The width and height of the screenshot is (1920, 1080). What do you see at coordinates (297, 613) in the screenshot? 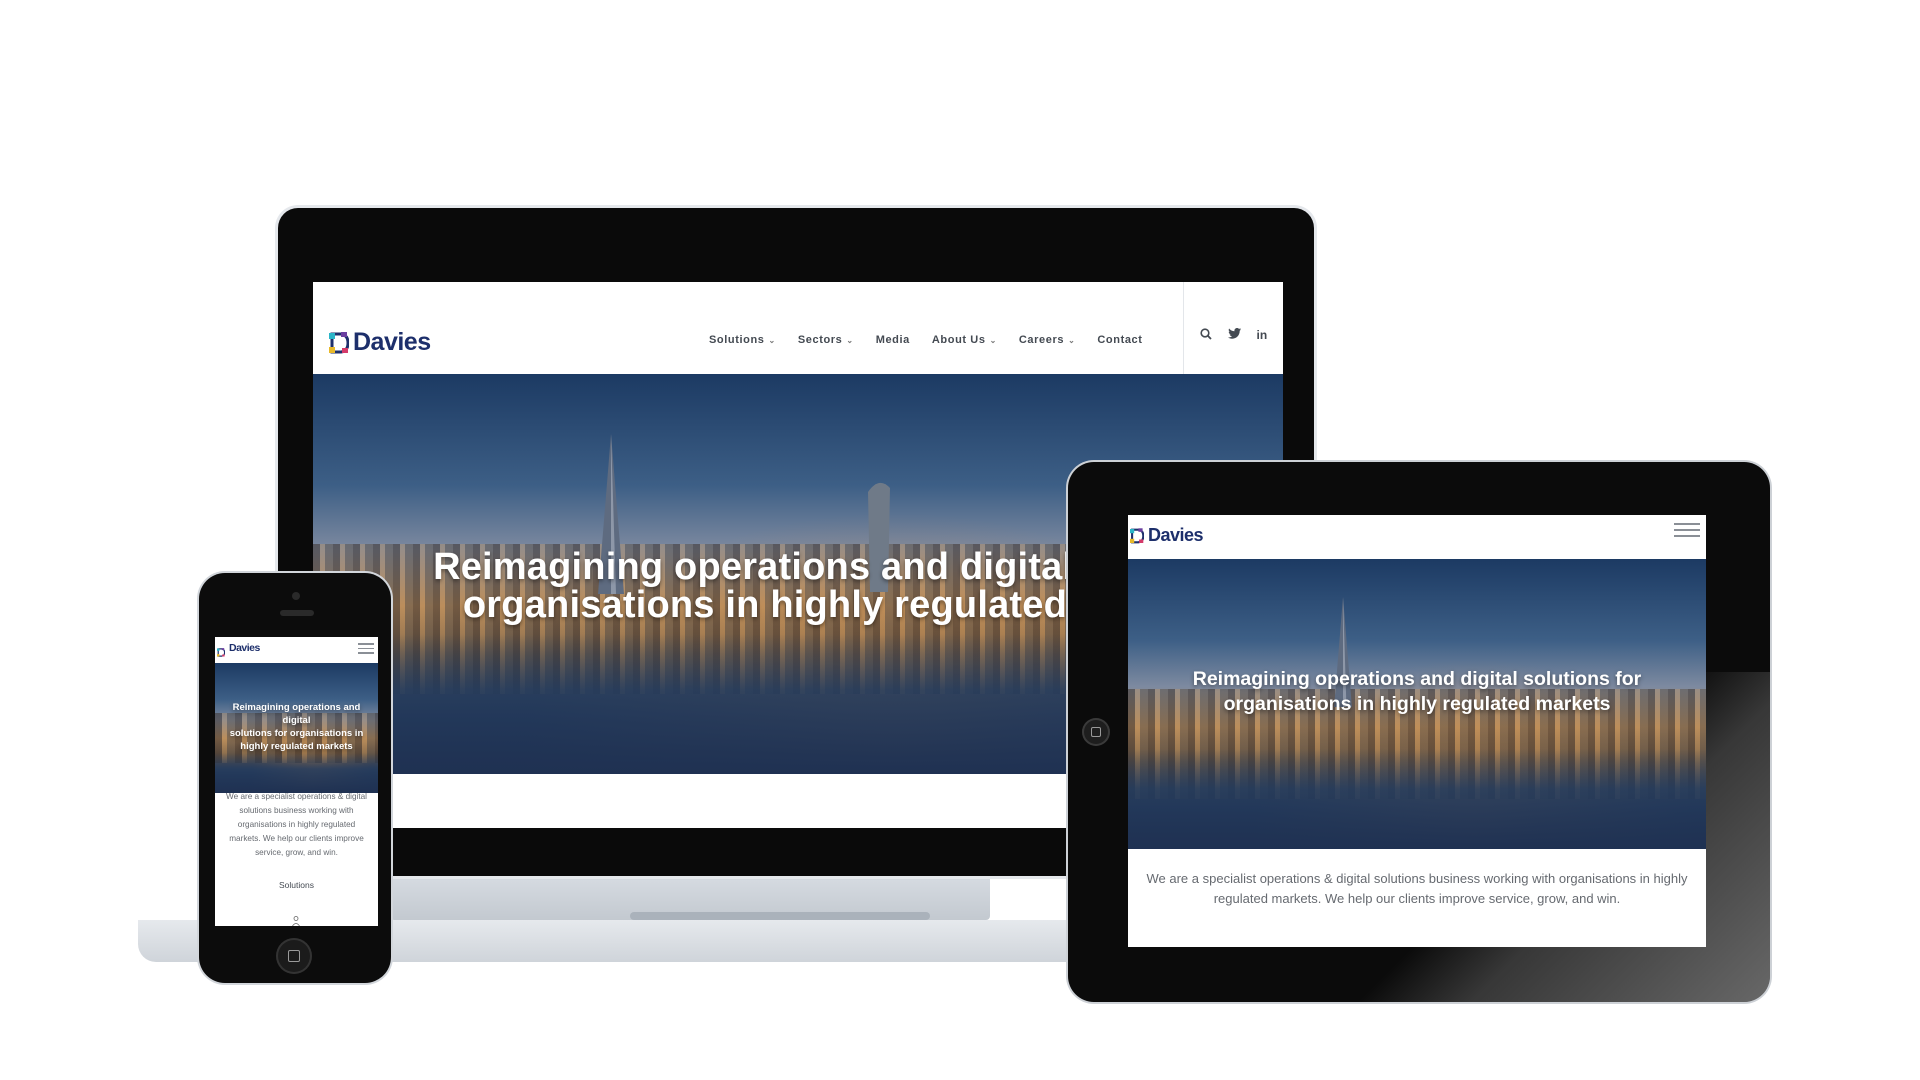
I see `phone-speaker` at bounding box center [297, 613].